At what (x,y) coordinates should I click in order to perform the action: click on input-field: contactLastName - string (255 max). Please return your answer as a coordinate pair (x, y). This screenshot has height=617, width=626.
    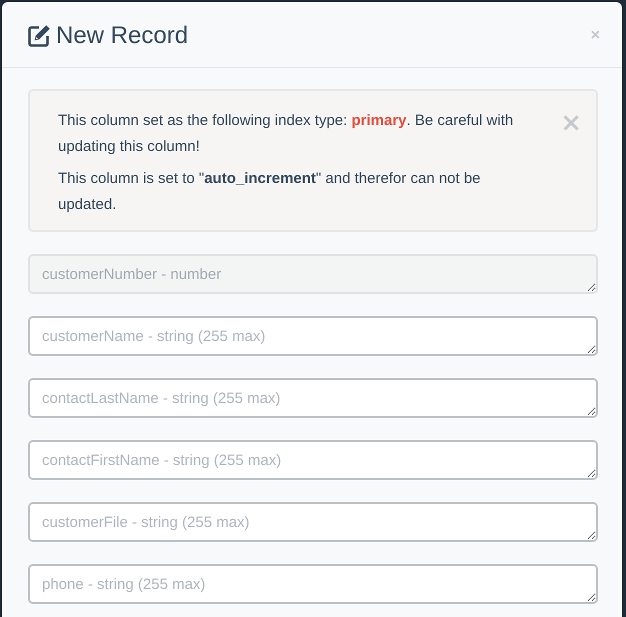
    Looking at the image, I should click on (313, 398).